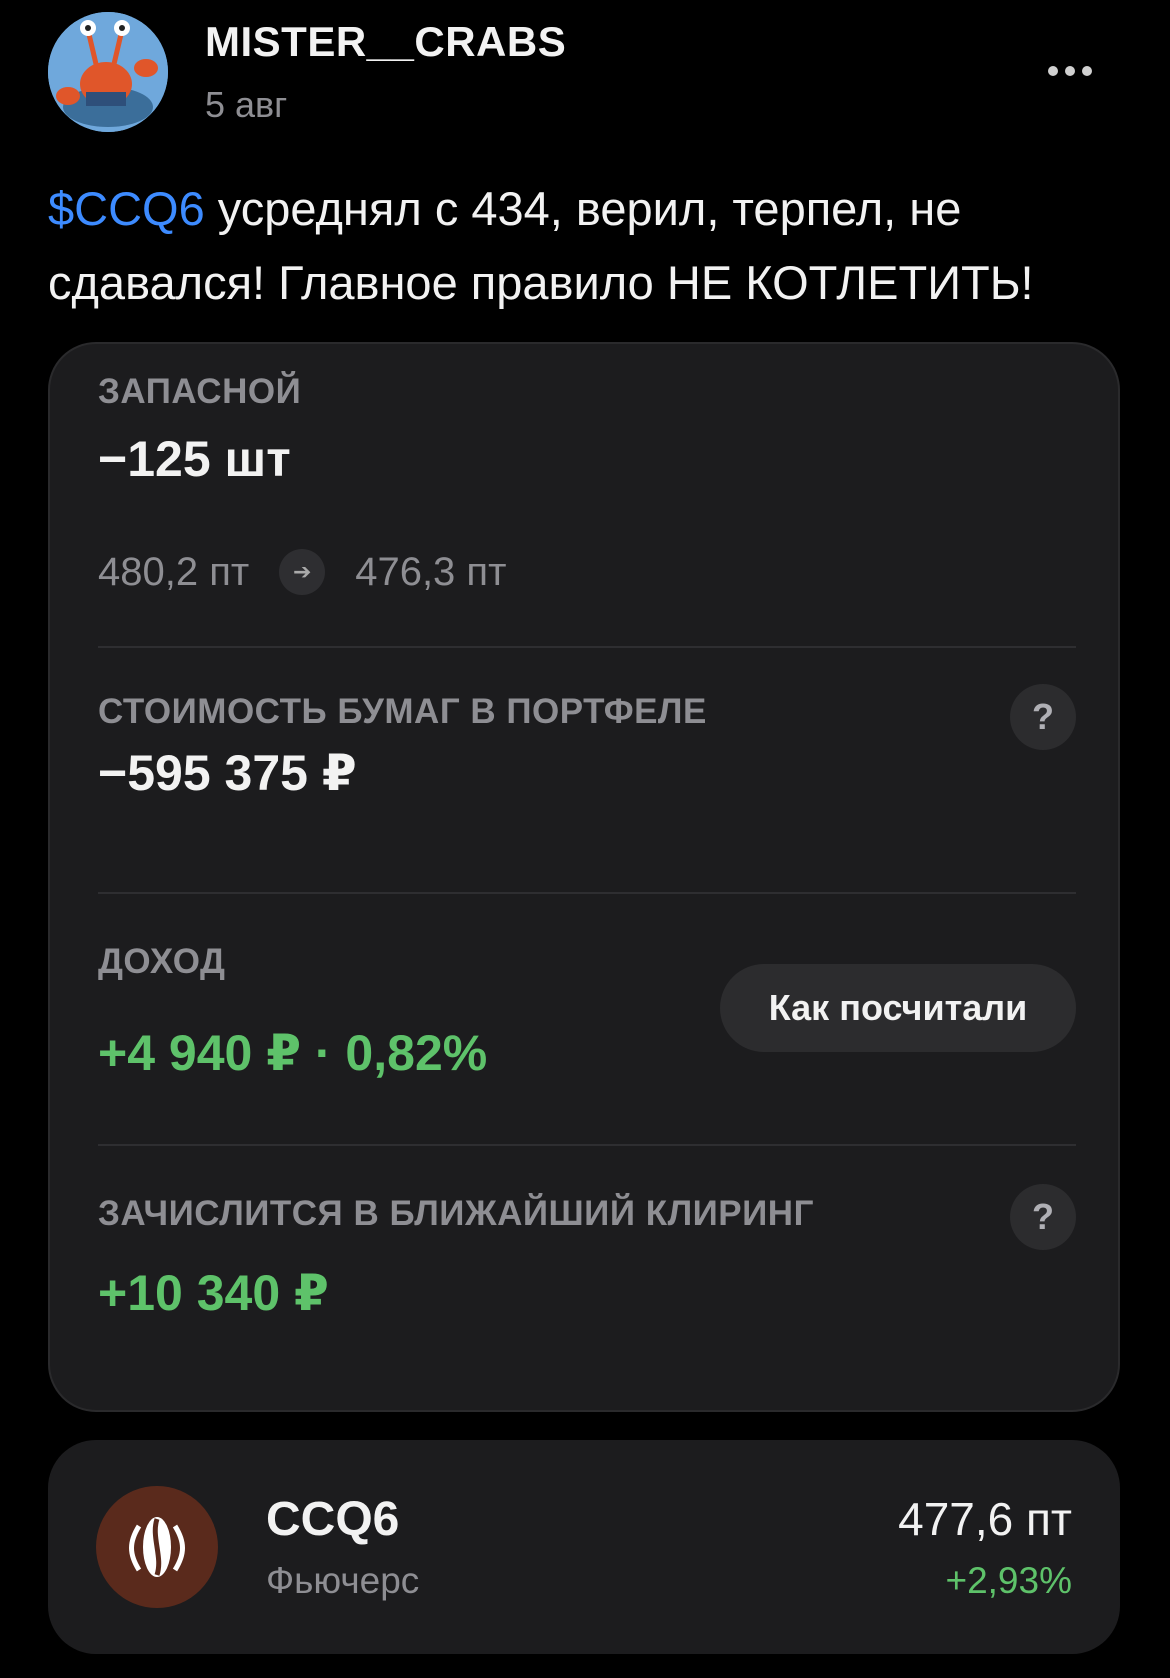 This screenshot has width=1170, height=1678. I want to click on clearing-value: +10 340 ₽, so click(213, 1293).